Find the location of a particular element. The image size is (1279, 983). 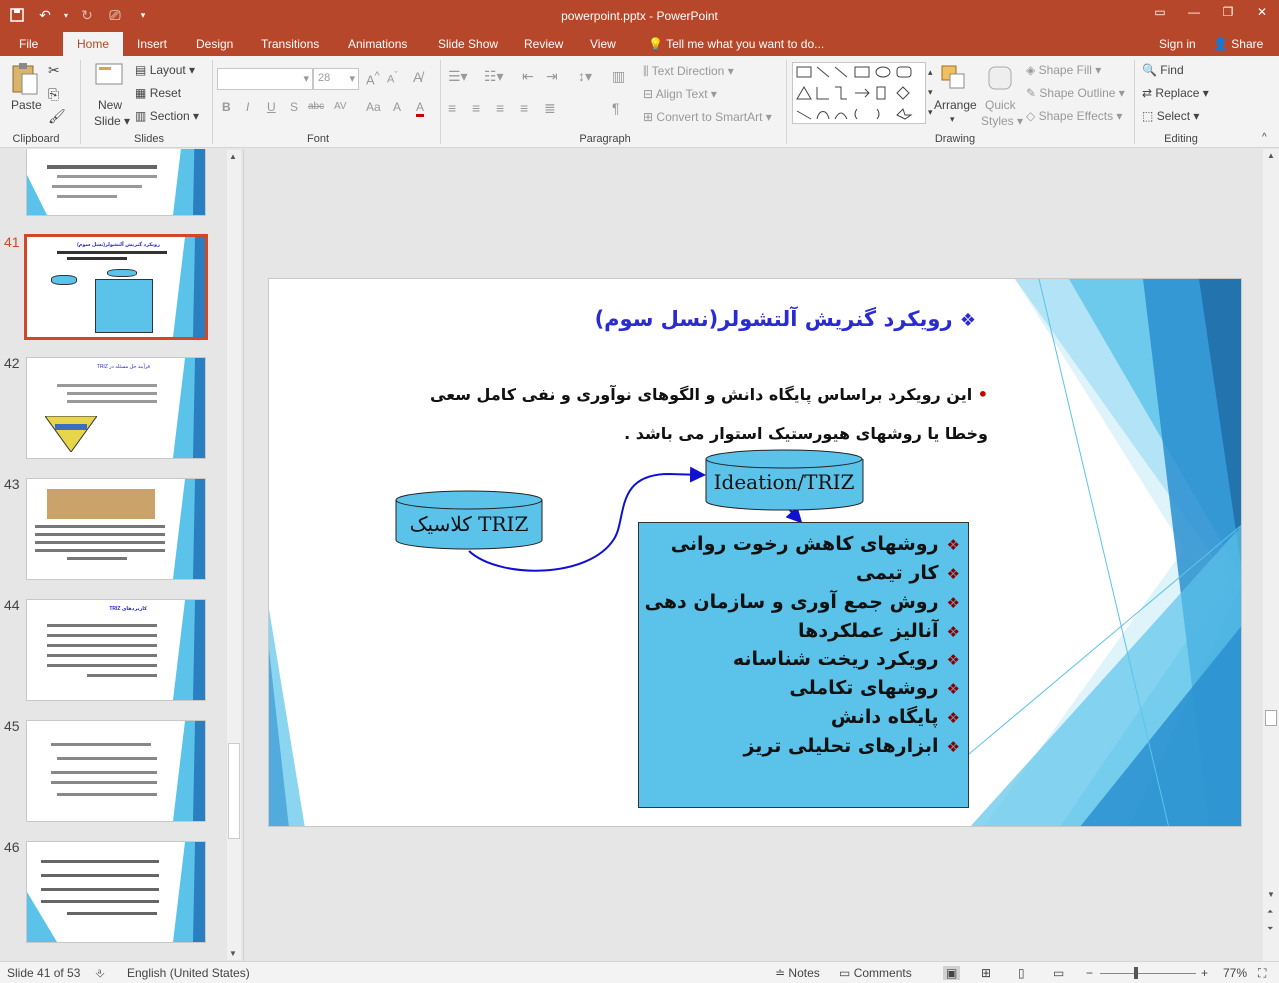

distributed-icon: ≣ is located at coordinates (550, 108).